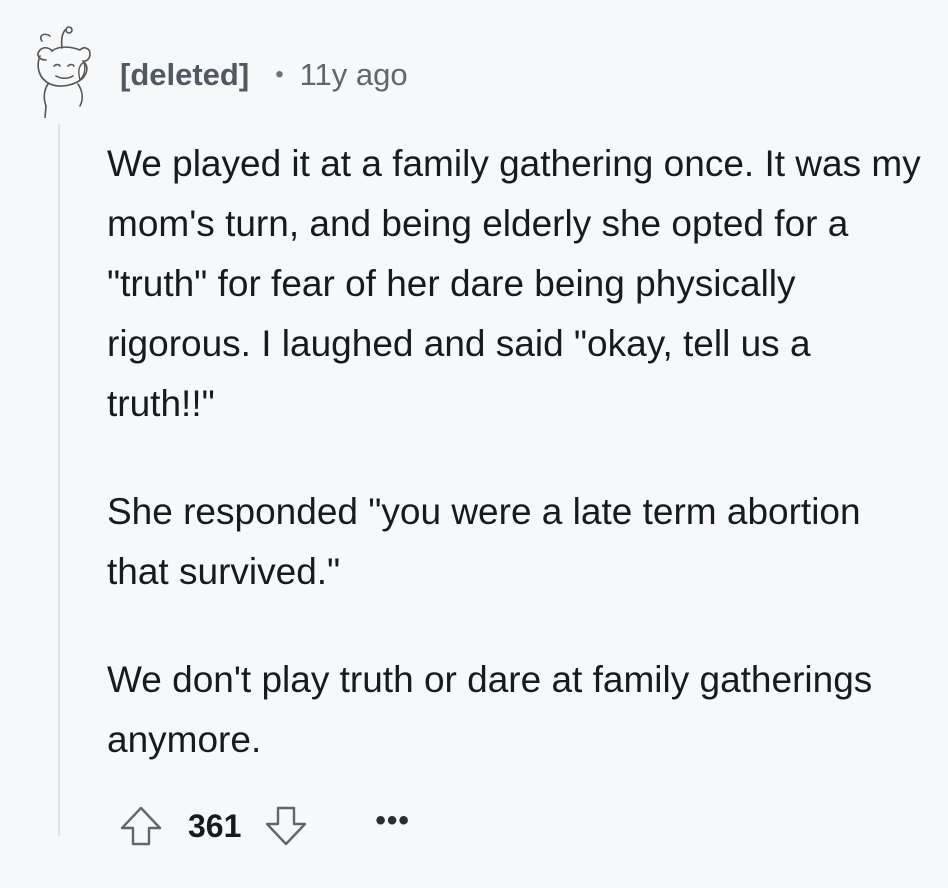 The height and width of the screenshot is (888, 948). Describe the element at coordinates (392, 826) in the screenshot. I see `more-options-icon: •••` at that location.